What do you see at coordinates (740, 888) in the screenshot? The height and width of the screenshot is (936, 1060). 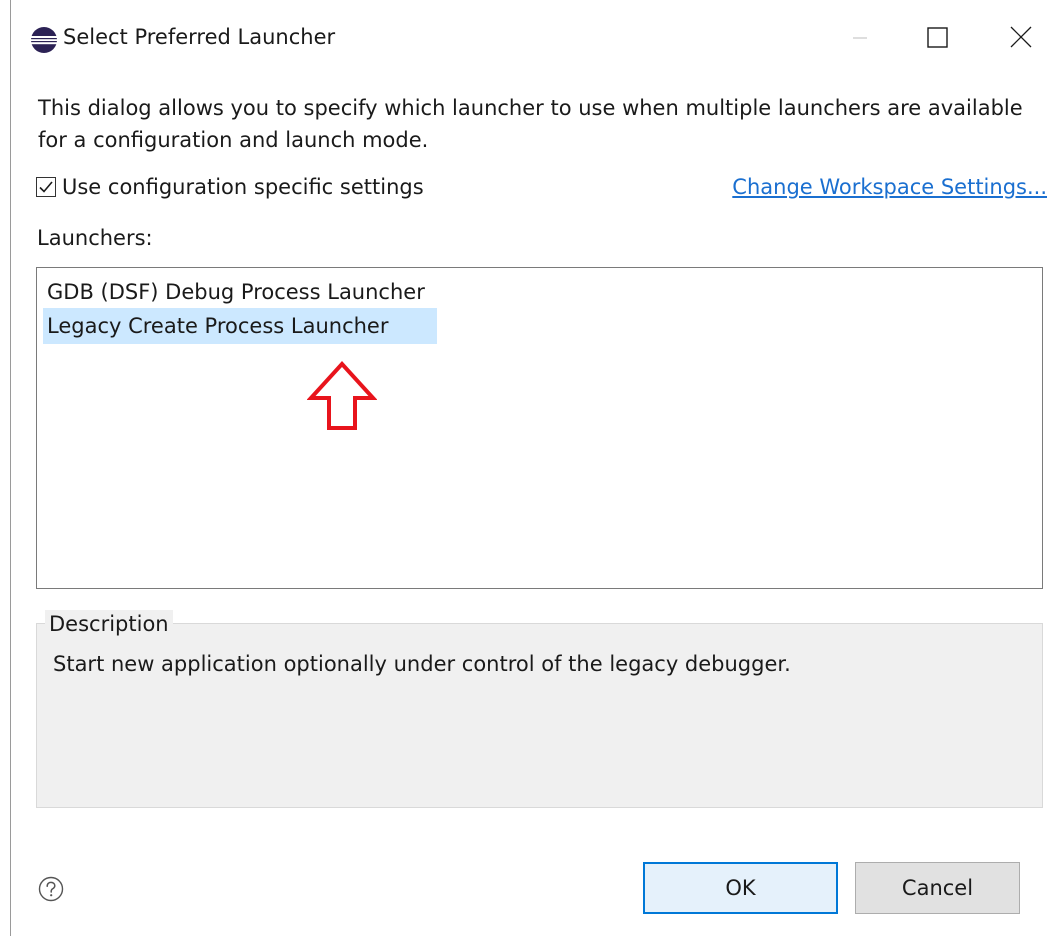 I see `ok-button: OK` at bounding box center [740, 888].